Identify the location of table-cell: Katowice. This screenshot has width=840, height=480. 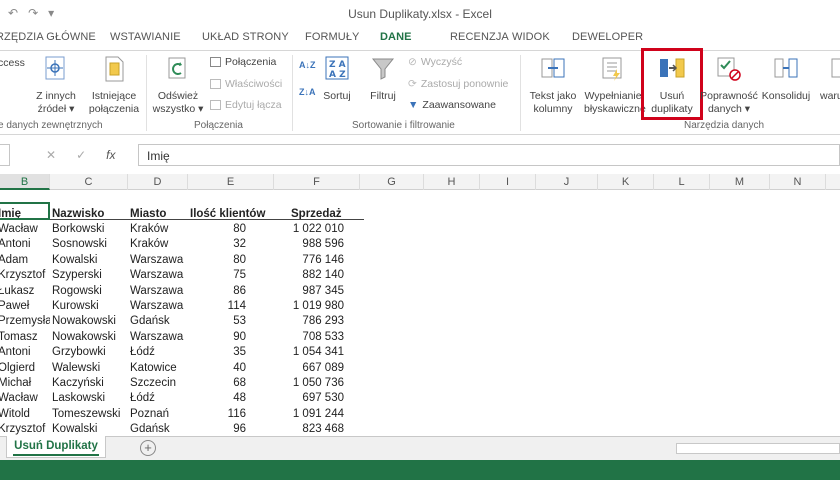
(160, 368).